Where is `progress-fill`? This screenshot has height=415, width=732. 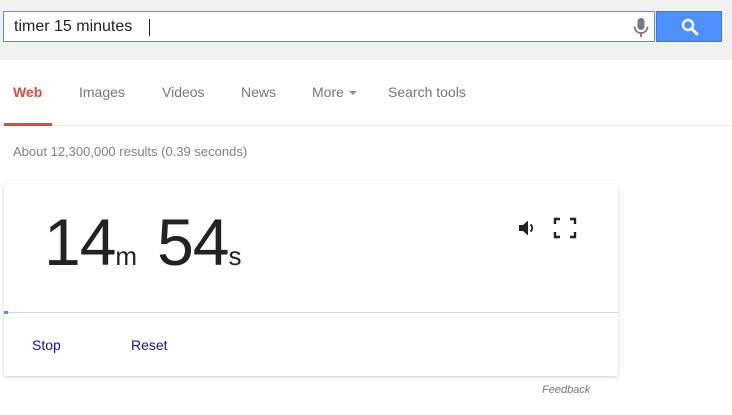 progress-fill is located at coordinates (6, 312).